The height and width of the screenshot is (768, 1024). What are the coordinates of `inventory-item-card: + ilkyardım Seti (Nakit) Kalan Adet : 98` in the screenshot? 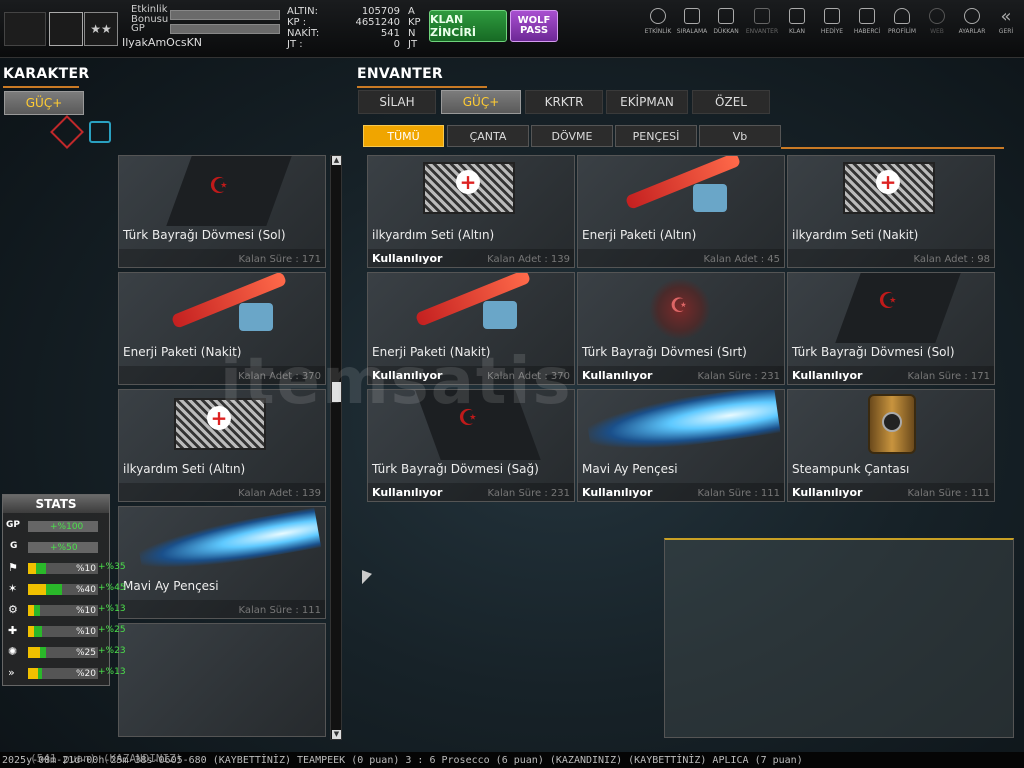 It's located at (891, 211).